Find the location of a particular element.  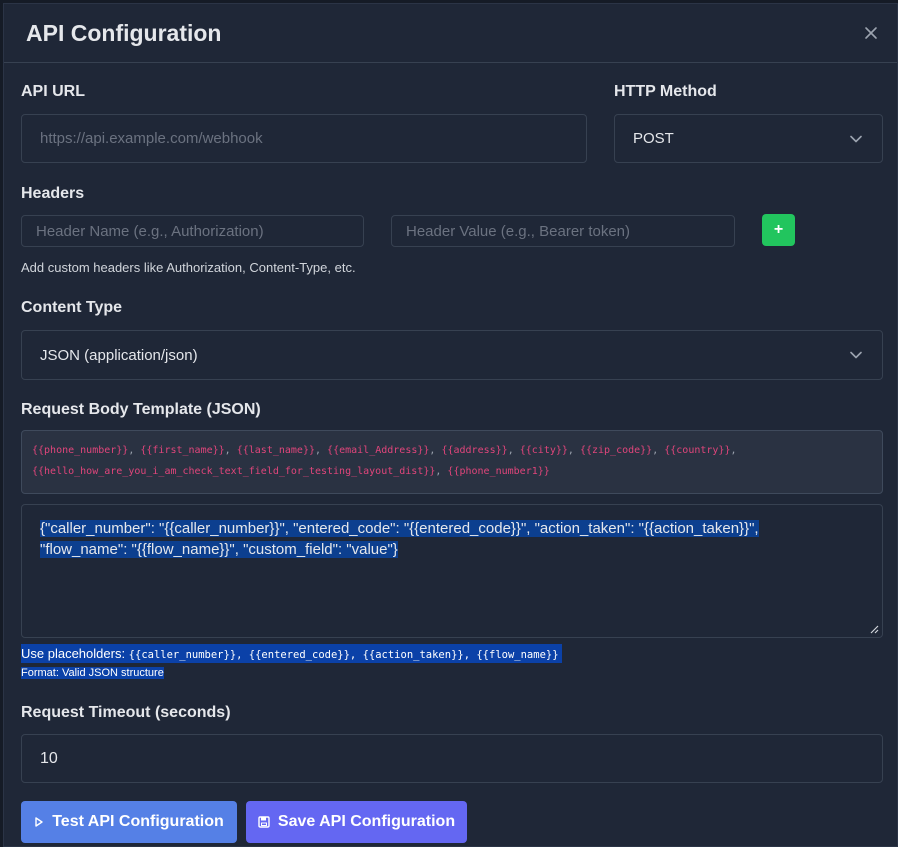

placeholder-chip: {{phone_number1}} is located at coordinates (498, 471).